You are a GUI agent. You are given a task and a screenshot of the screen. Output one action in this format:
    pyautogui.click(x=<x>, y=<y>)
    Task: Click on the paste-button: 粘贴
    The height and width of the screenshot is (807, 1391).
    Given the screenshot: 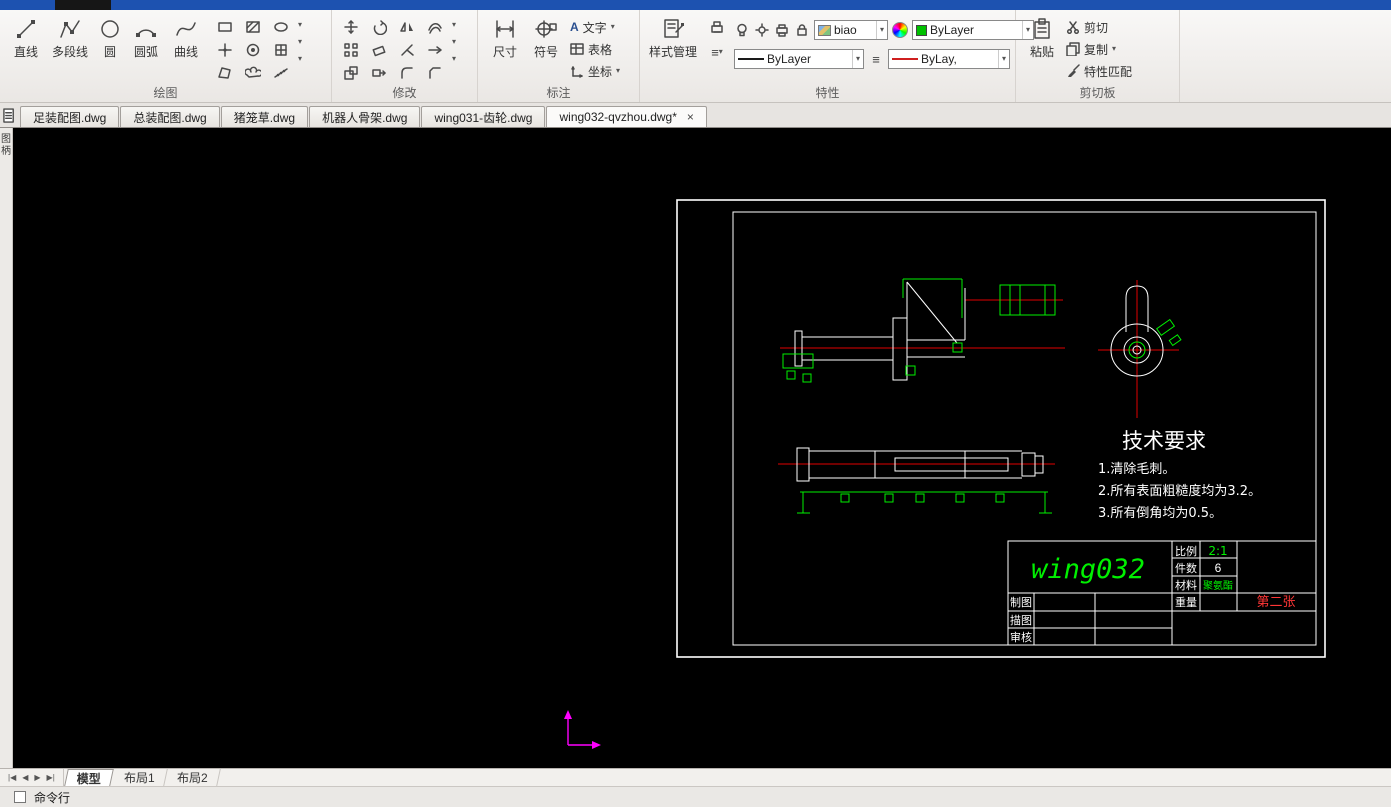 What is the action you would take?
    pyautogui.click(x=1042, y=36)
    